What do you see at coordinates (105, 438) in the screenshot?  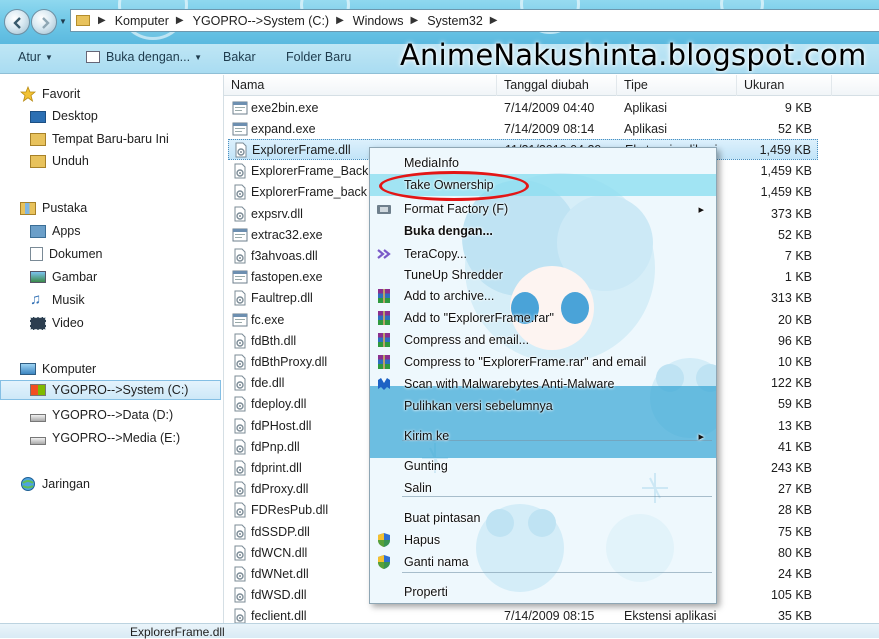 I see `nav-drive-e: YGOPRO-->Media (E:)` at bounding box center [105, 438].